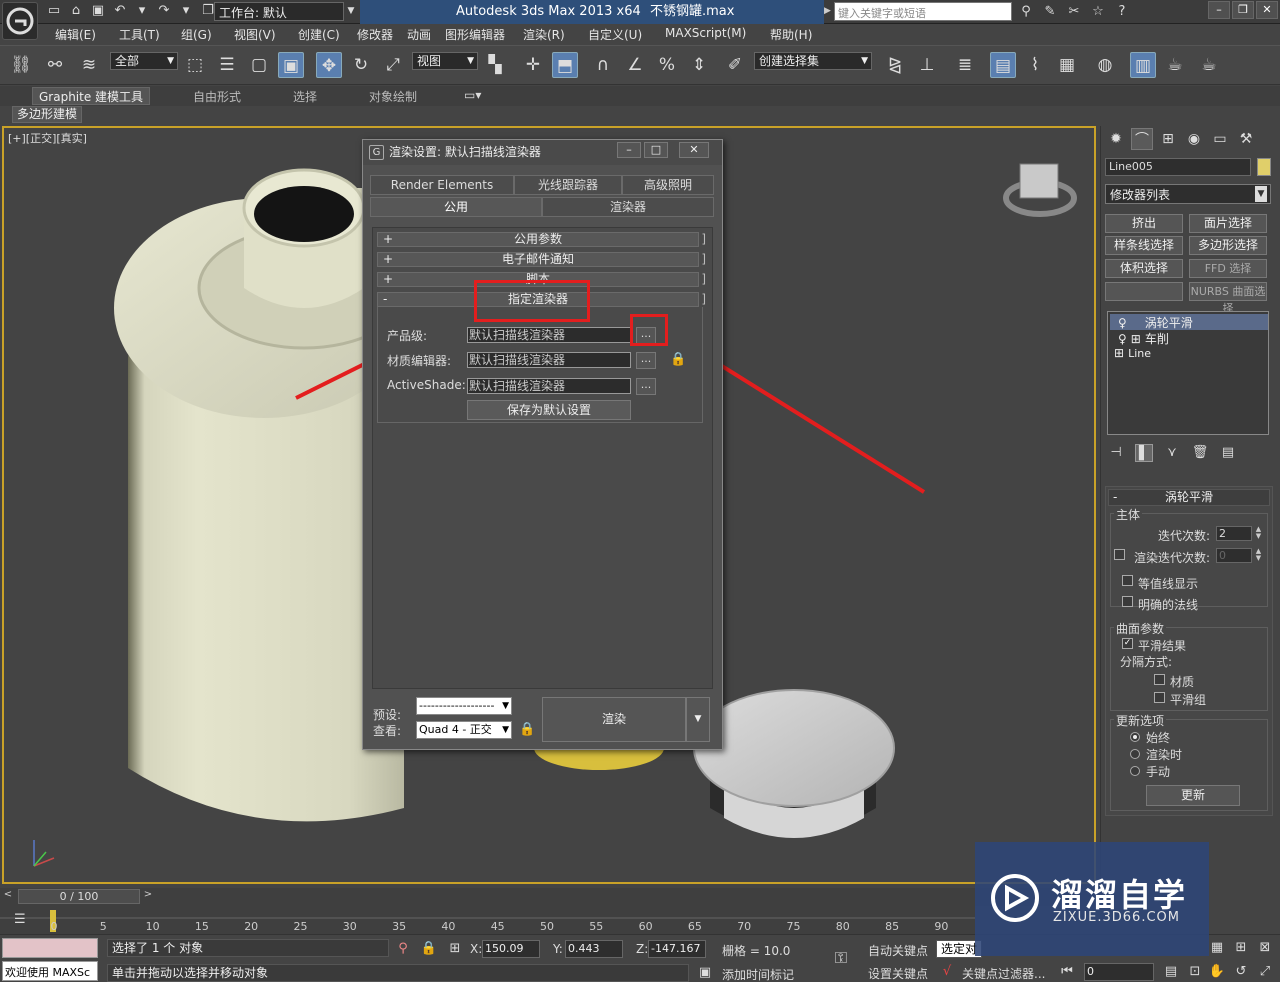 The height and width of the screenshot is (982, 1280). Describe the element at coordinates (1127, 643) in the screenshot. I see `smooth-result-checkbox: ✓` at that location.